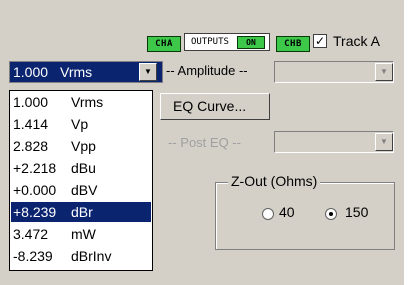 This screenshot has height=285, width=420. Describe the element at coordinates (91, 256) in the screenshot. I see `option-unit: dBrInv` at that location.